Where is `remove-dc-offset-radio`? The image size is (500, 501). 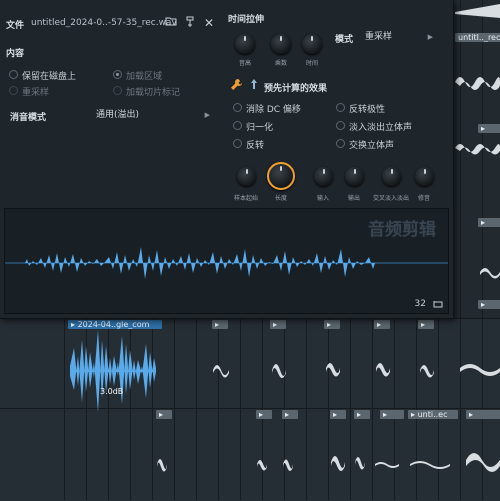 remove-dc-offset-radio is located at coordinates (237, 107).